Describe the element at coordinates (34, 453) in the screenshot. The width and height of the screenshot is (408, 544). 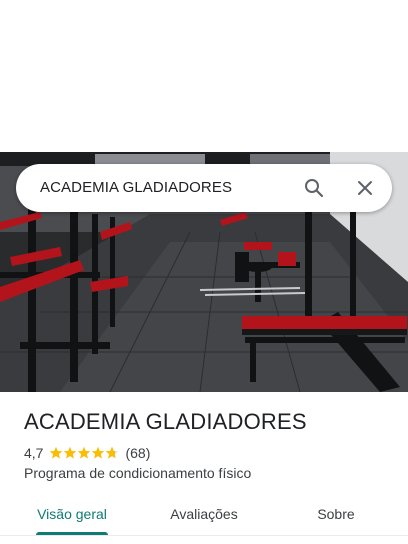
I see `rating-value: 4,7` at that location.